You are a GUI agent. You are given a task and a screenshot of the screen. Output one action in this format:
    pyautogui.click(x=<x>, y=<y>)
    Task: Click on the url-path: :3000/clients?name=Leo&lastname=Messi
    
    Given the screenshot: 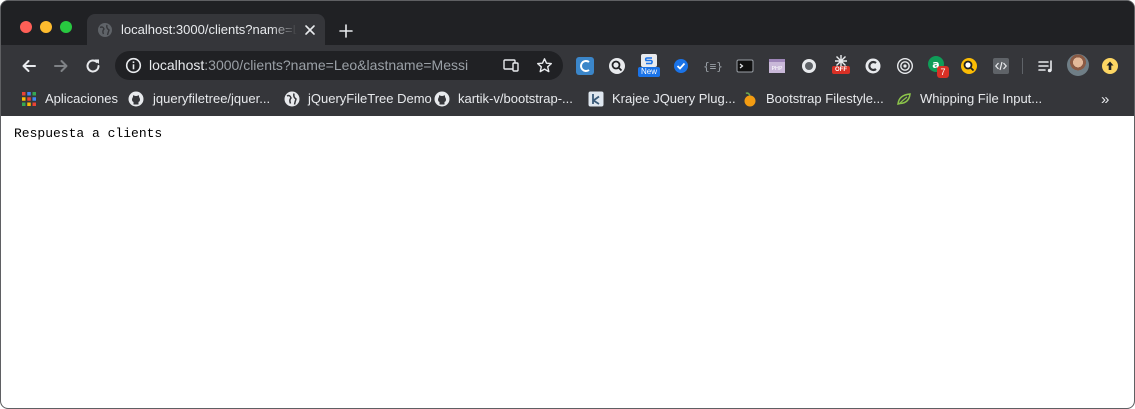 What is the action you would take?
    pyautogui.click(x=336, y=65)
    